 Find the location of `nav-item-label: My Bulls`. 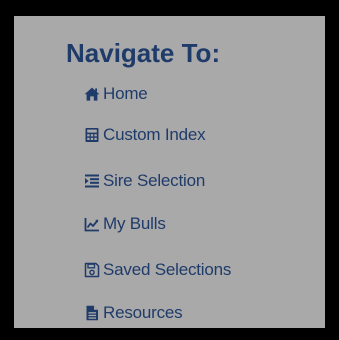

nav-item-label: My Bulls is located at coordinates (134, 223).